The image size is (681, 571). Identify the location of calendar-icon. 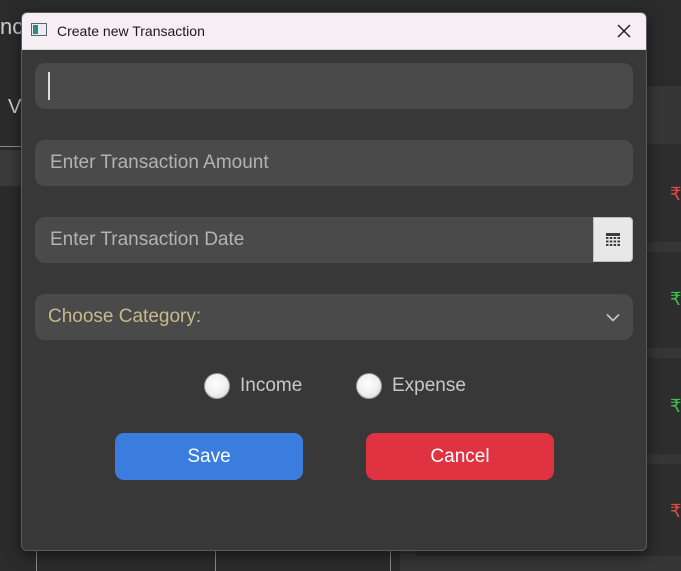
(613, 239).